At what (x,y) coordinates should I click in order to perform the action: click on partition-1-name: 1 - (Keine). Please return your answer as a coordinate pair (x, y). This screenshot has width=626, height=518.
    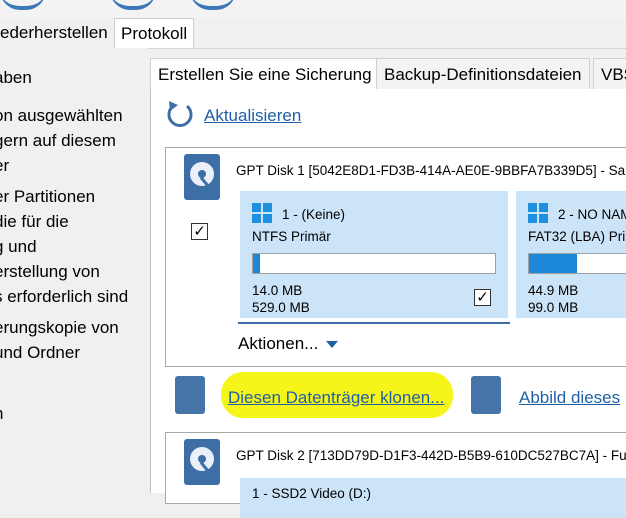
    Looking at the image, I should click on (314, 214).